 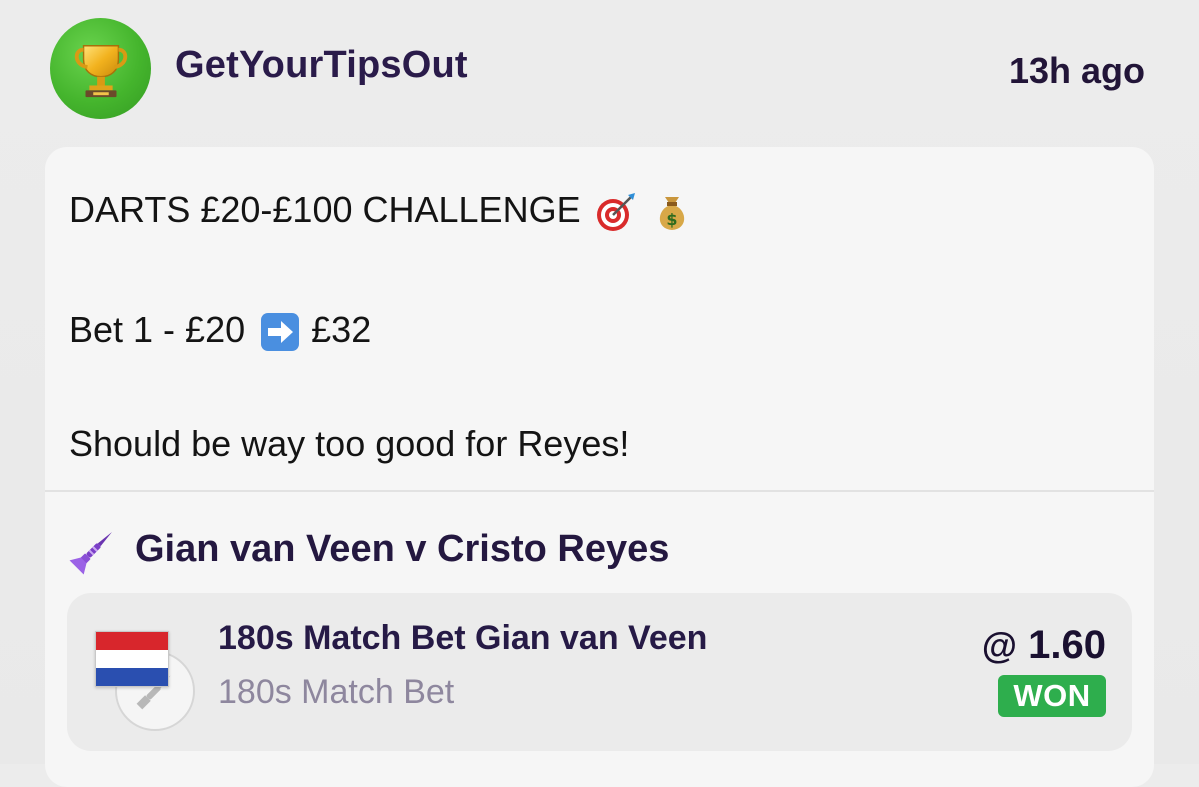 I want to click on bet-odds: @ 1.60, so click(x=1044, y=645).